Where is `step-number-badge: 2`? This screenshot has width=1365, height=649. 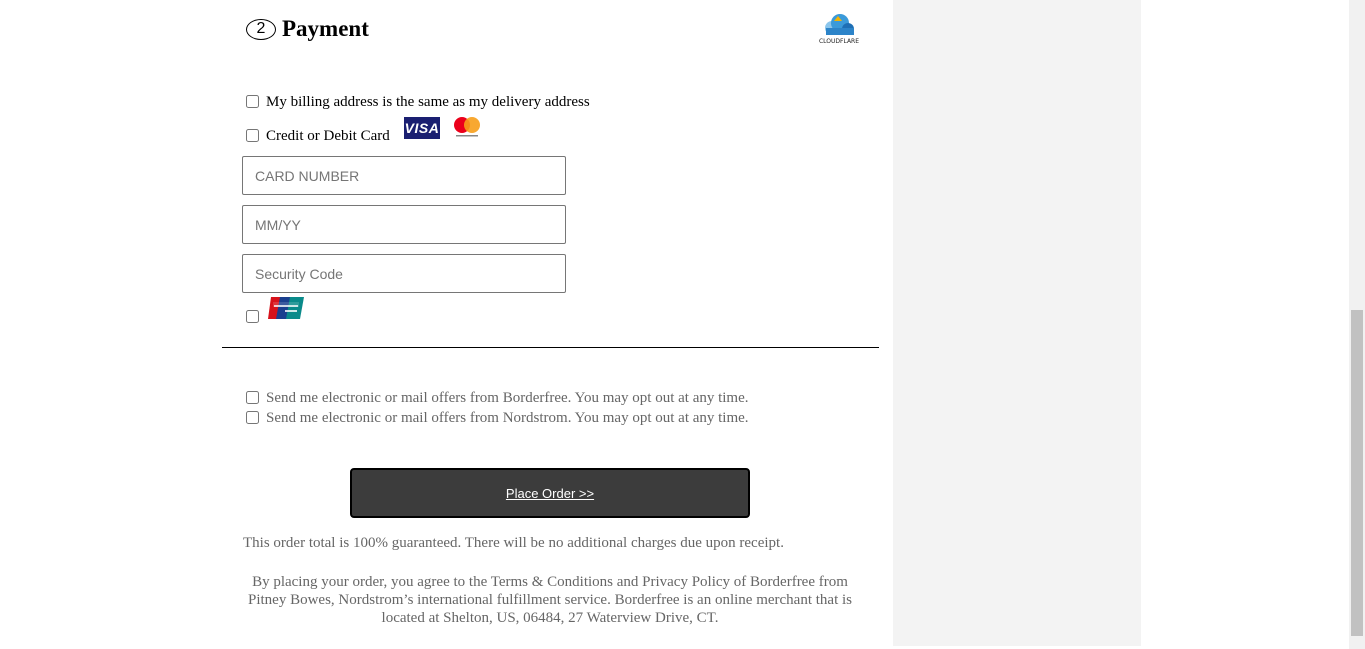 step-number-badge: 2 is located at coordinates (261, 29).